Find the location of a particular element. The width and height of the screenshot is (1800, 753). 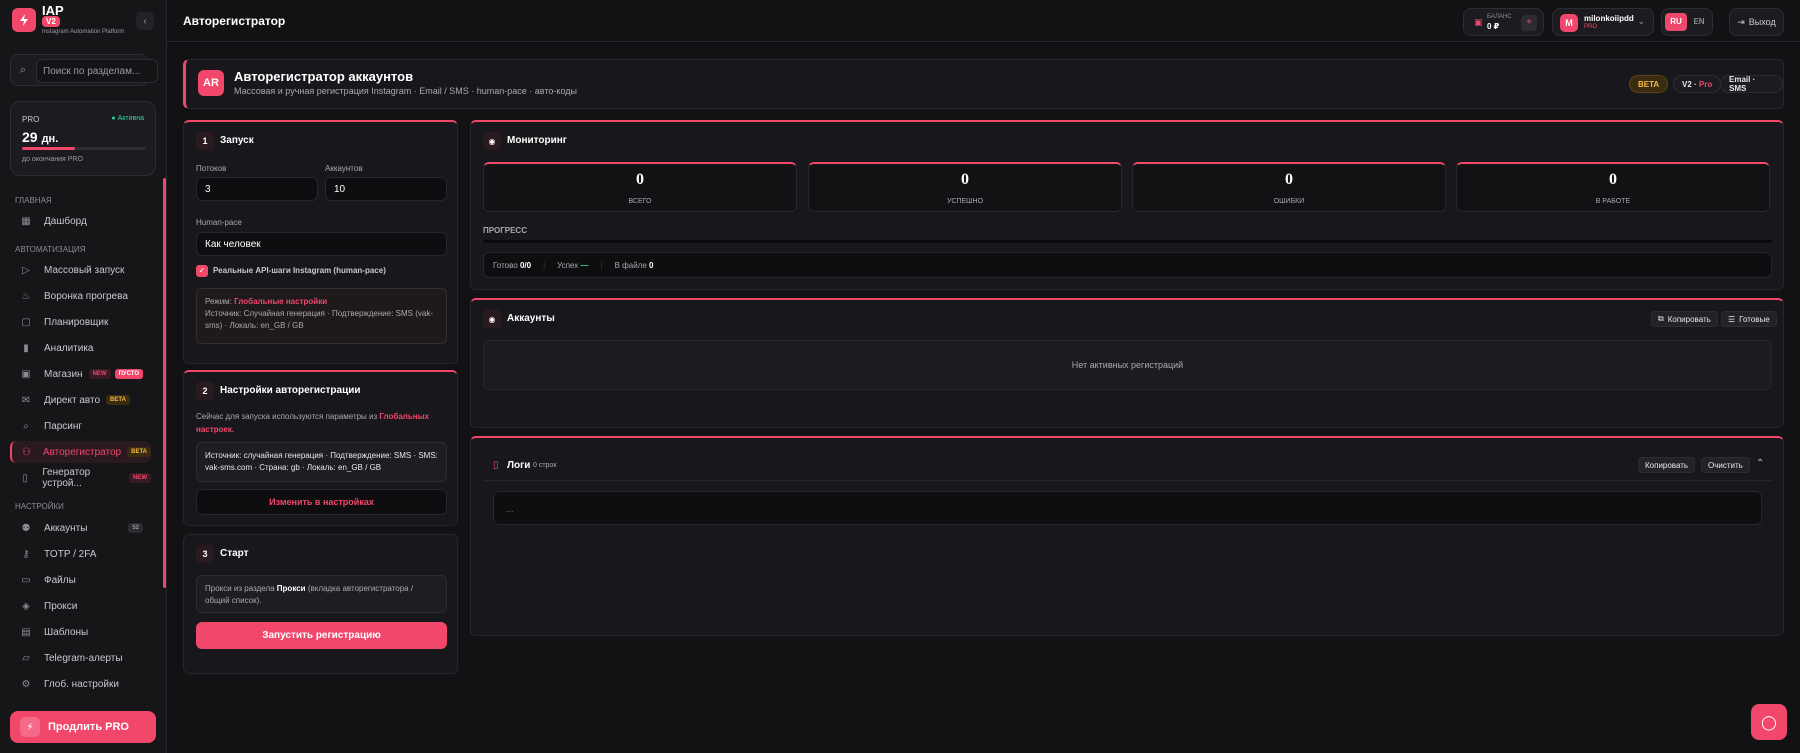

empty-badge: ПУСТО is located at coordinates (128, 374).